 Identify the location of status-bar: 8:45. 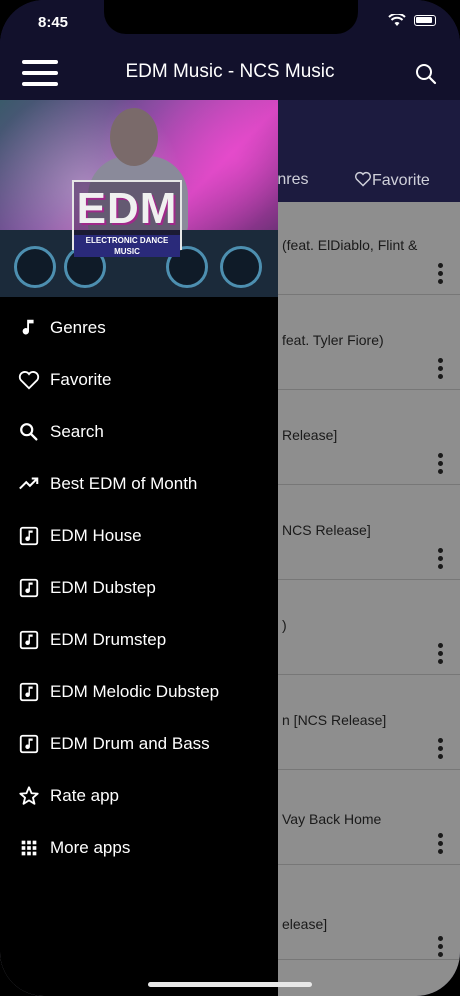
(230, 22).